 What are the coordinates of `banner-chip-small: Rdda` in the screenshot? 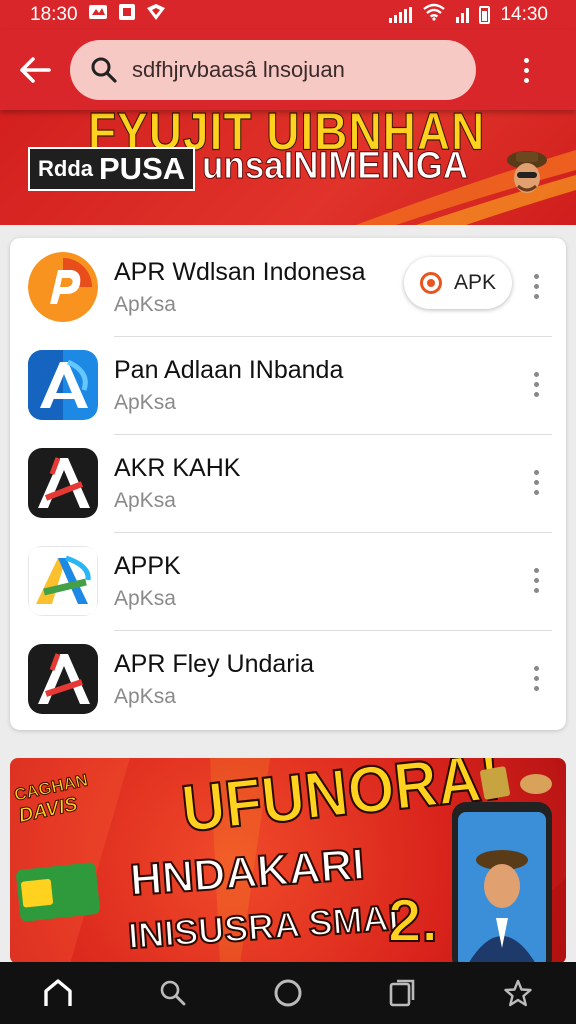 It's located at (65, 168).